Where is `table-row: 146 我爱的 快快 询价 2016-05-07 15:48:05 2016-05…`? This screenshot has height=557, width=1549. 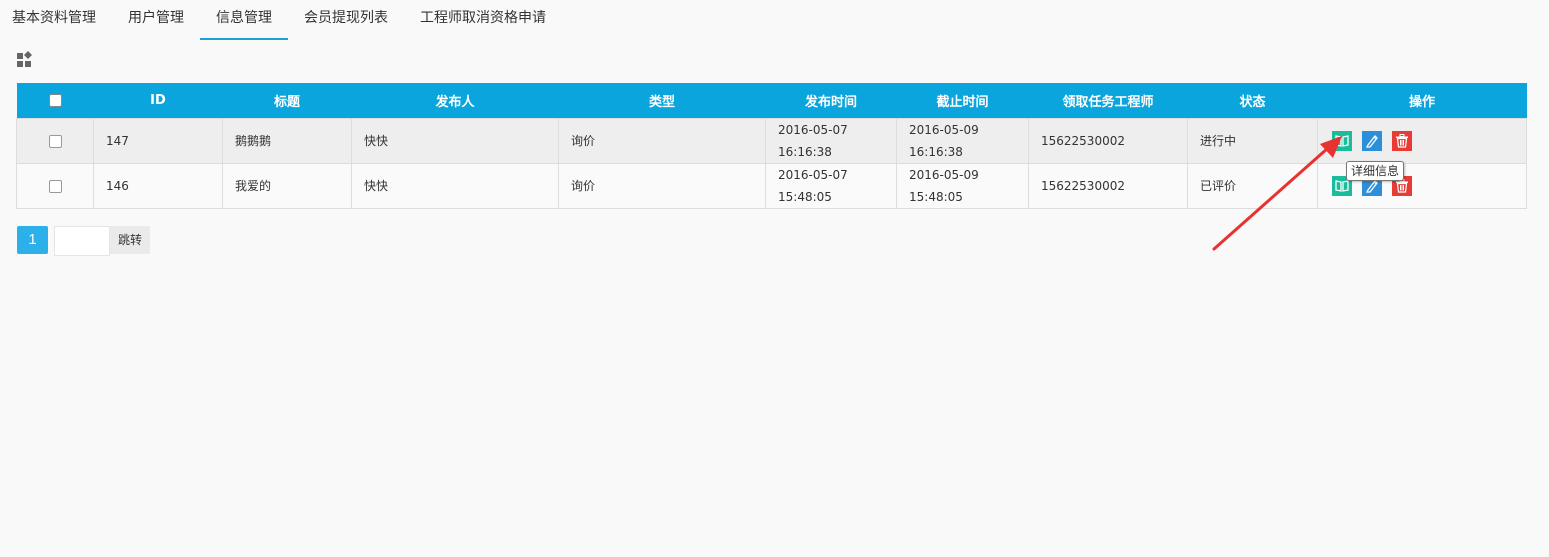
table-row: 146 我爱的 快快 询价 2016-05-07 15:48:05 2016-05… is located at coordinates (771, 186).